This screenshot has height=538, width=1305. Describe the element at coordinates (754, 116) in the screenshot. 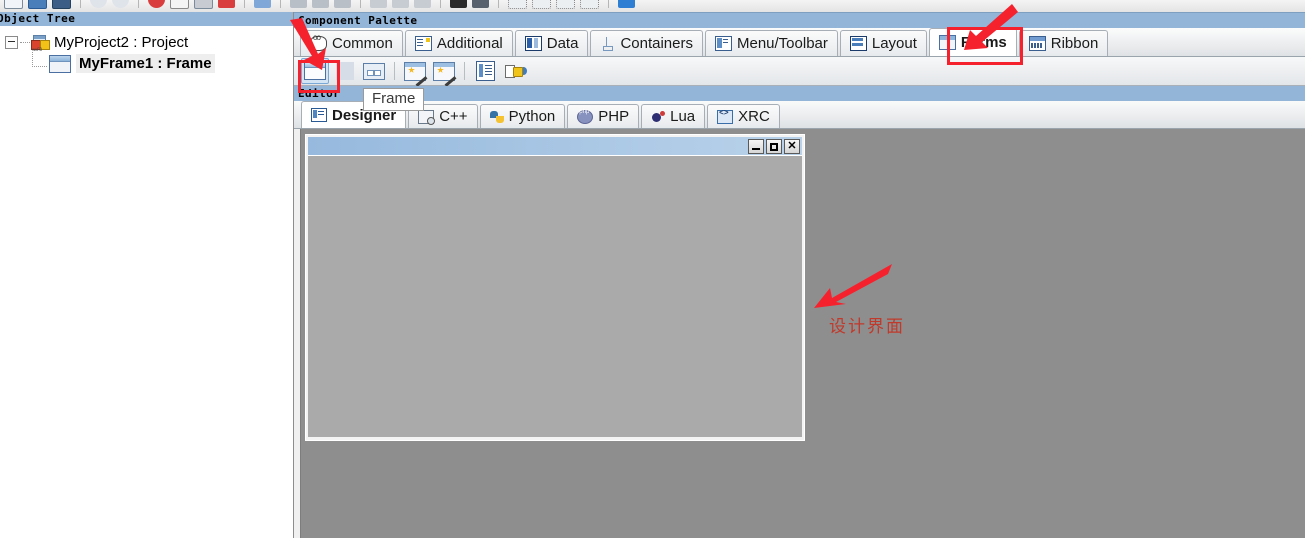

I see `tab-label: XRC` at that location.